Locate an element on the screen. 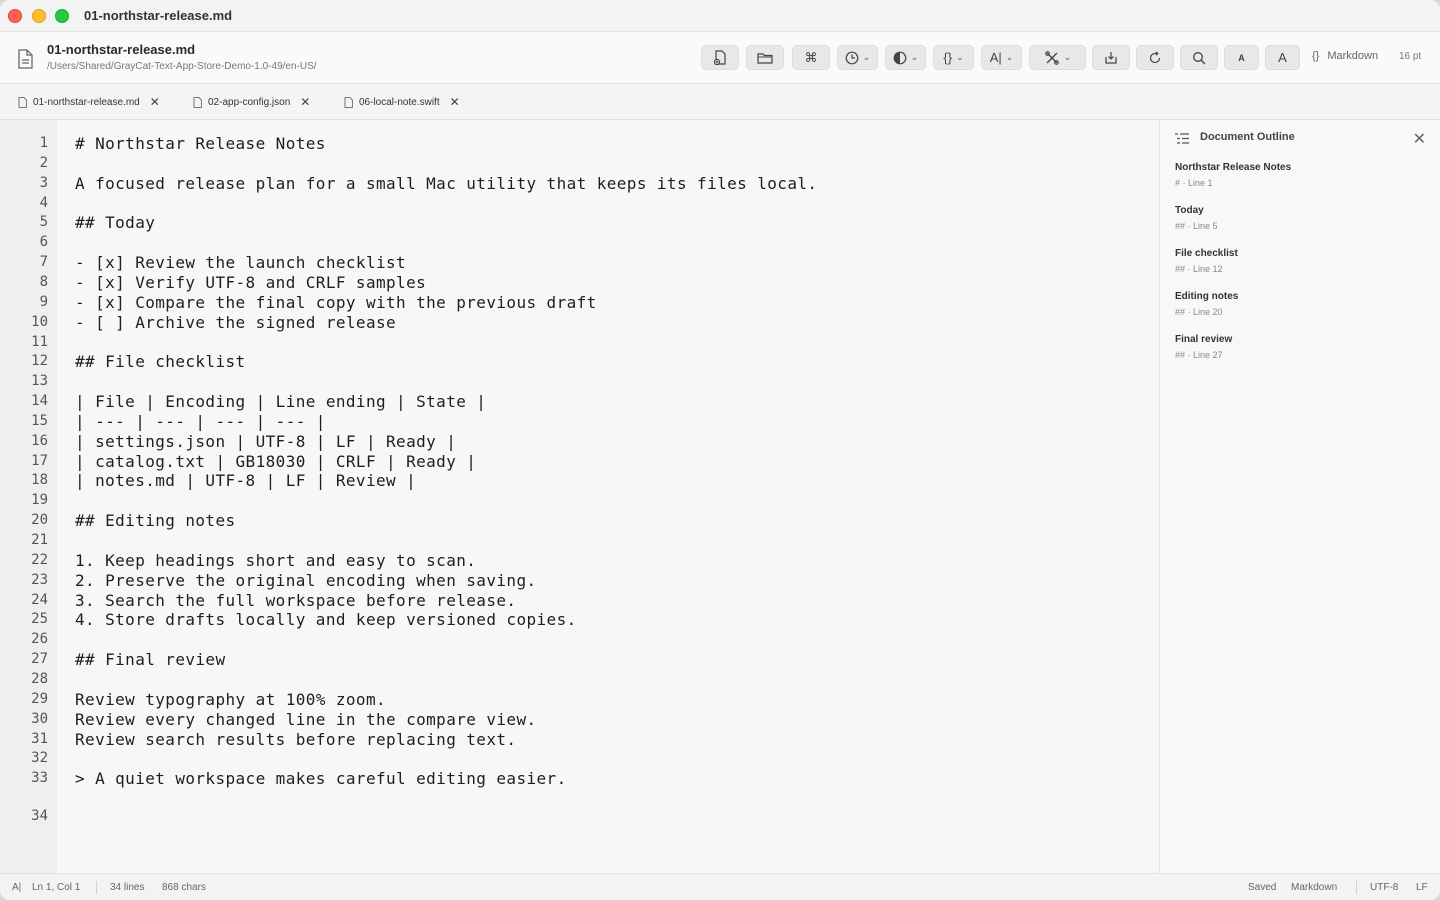 The height and width of the screenshot is (900, 1440). line-number: 31 is located at coordinates (39, 738).